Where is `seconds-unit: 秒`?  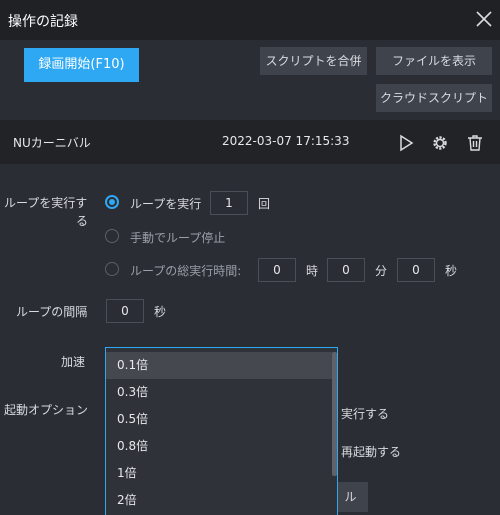 seconds-unit: 秒 is located at coordinates (451, 271).